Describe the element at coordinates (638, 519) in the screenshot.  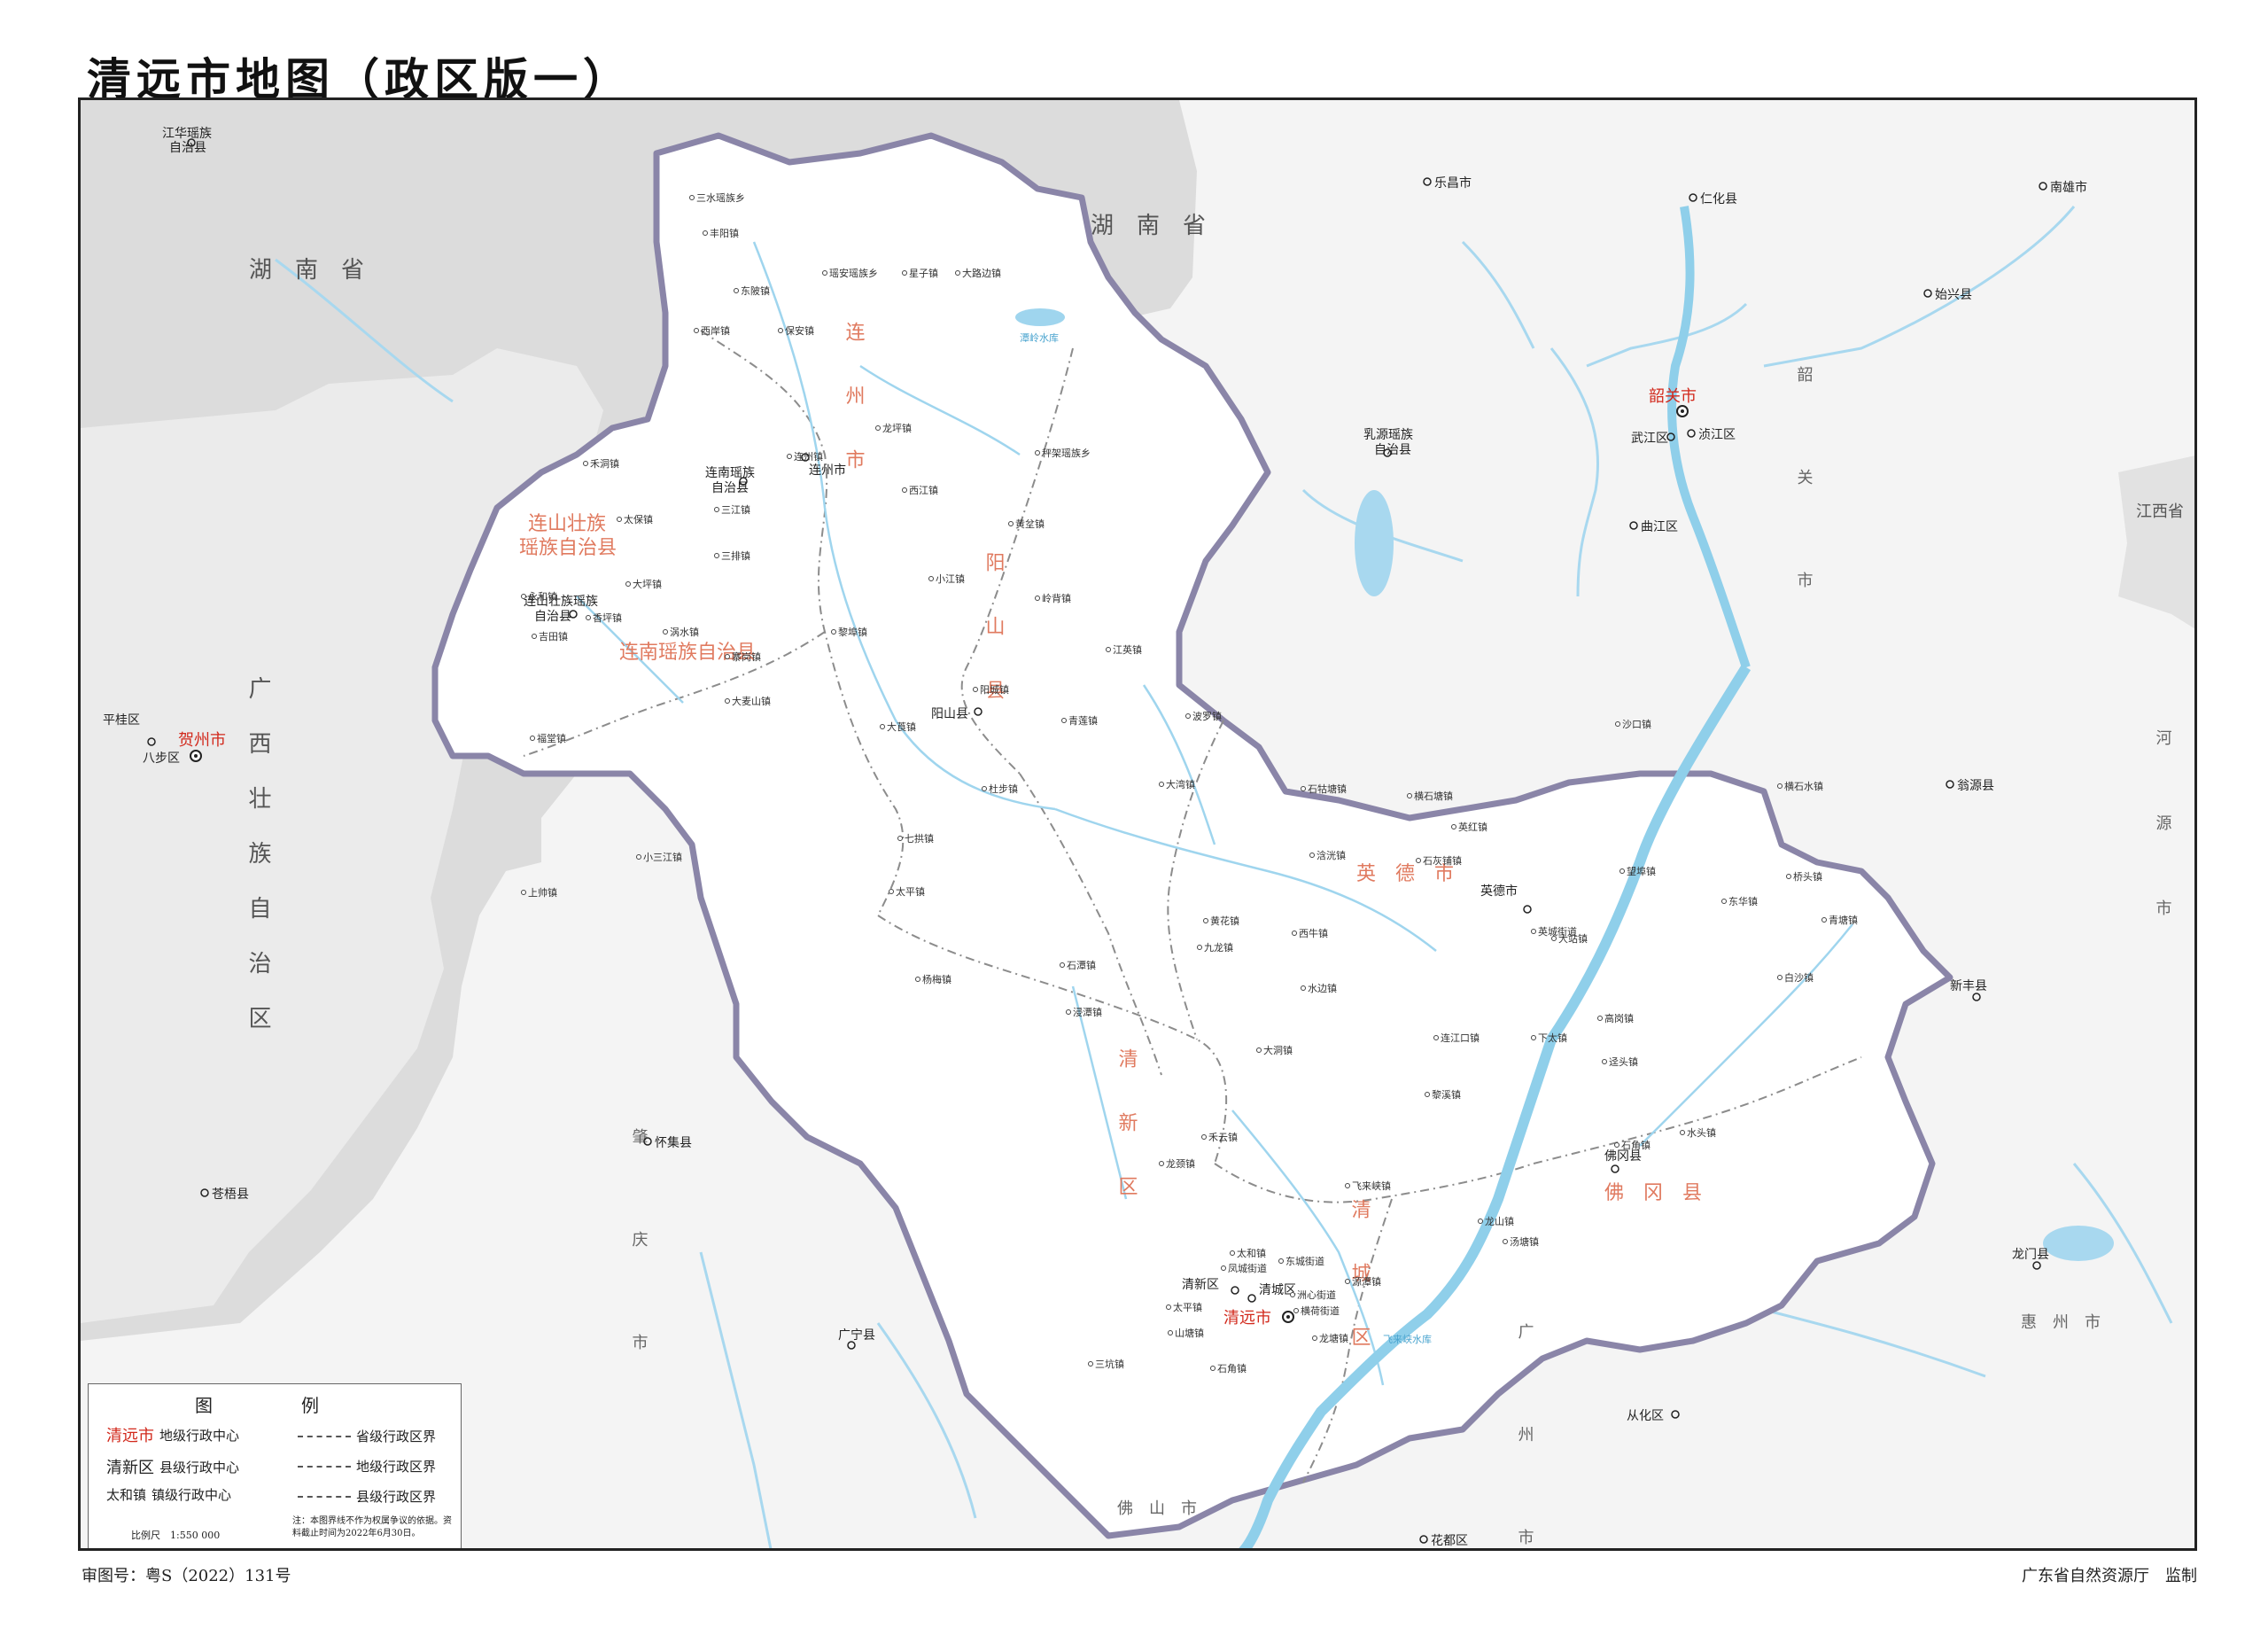
I see `town-label: 太保镇` at that location.